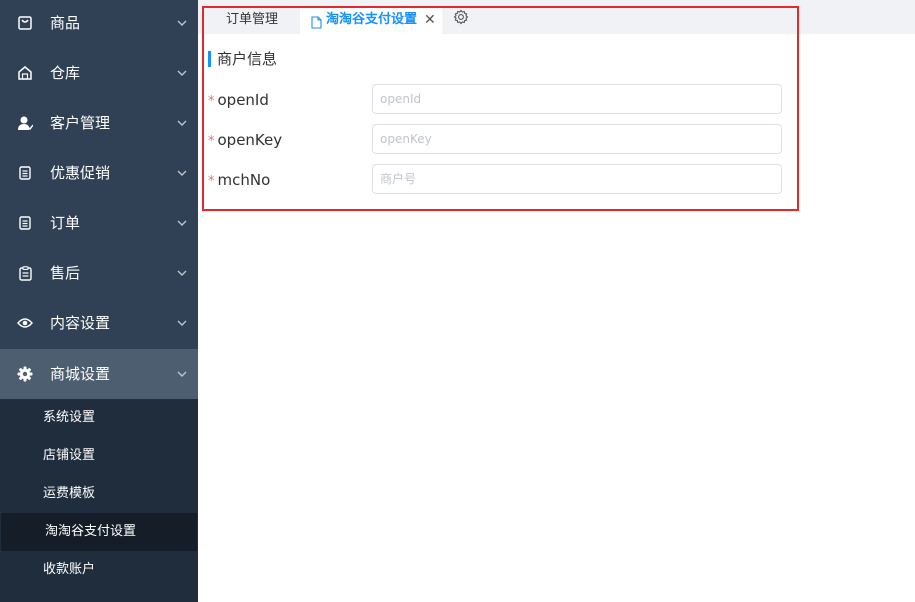  What do you see at coordinates (577, 99) in the screenshot?
I see `openid-input` at bounding box center [577, 99].